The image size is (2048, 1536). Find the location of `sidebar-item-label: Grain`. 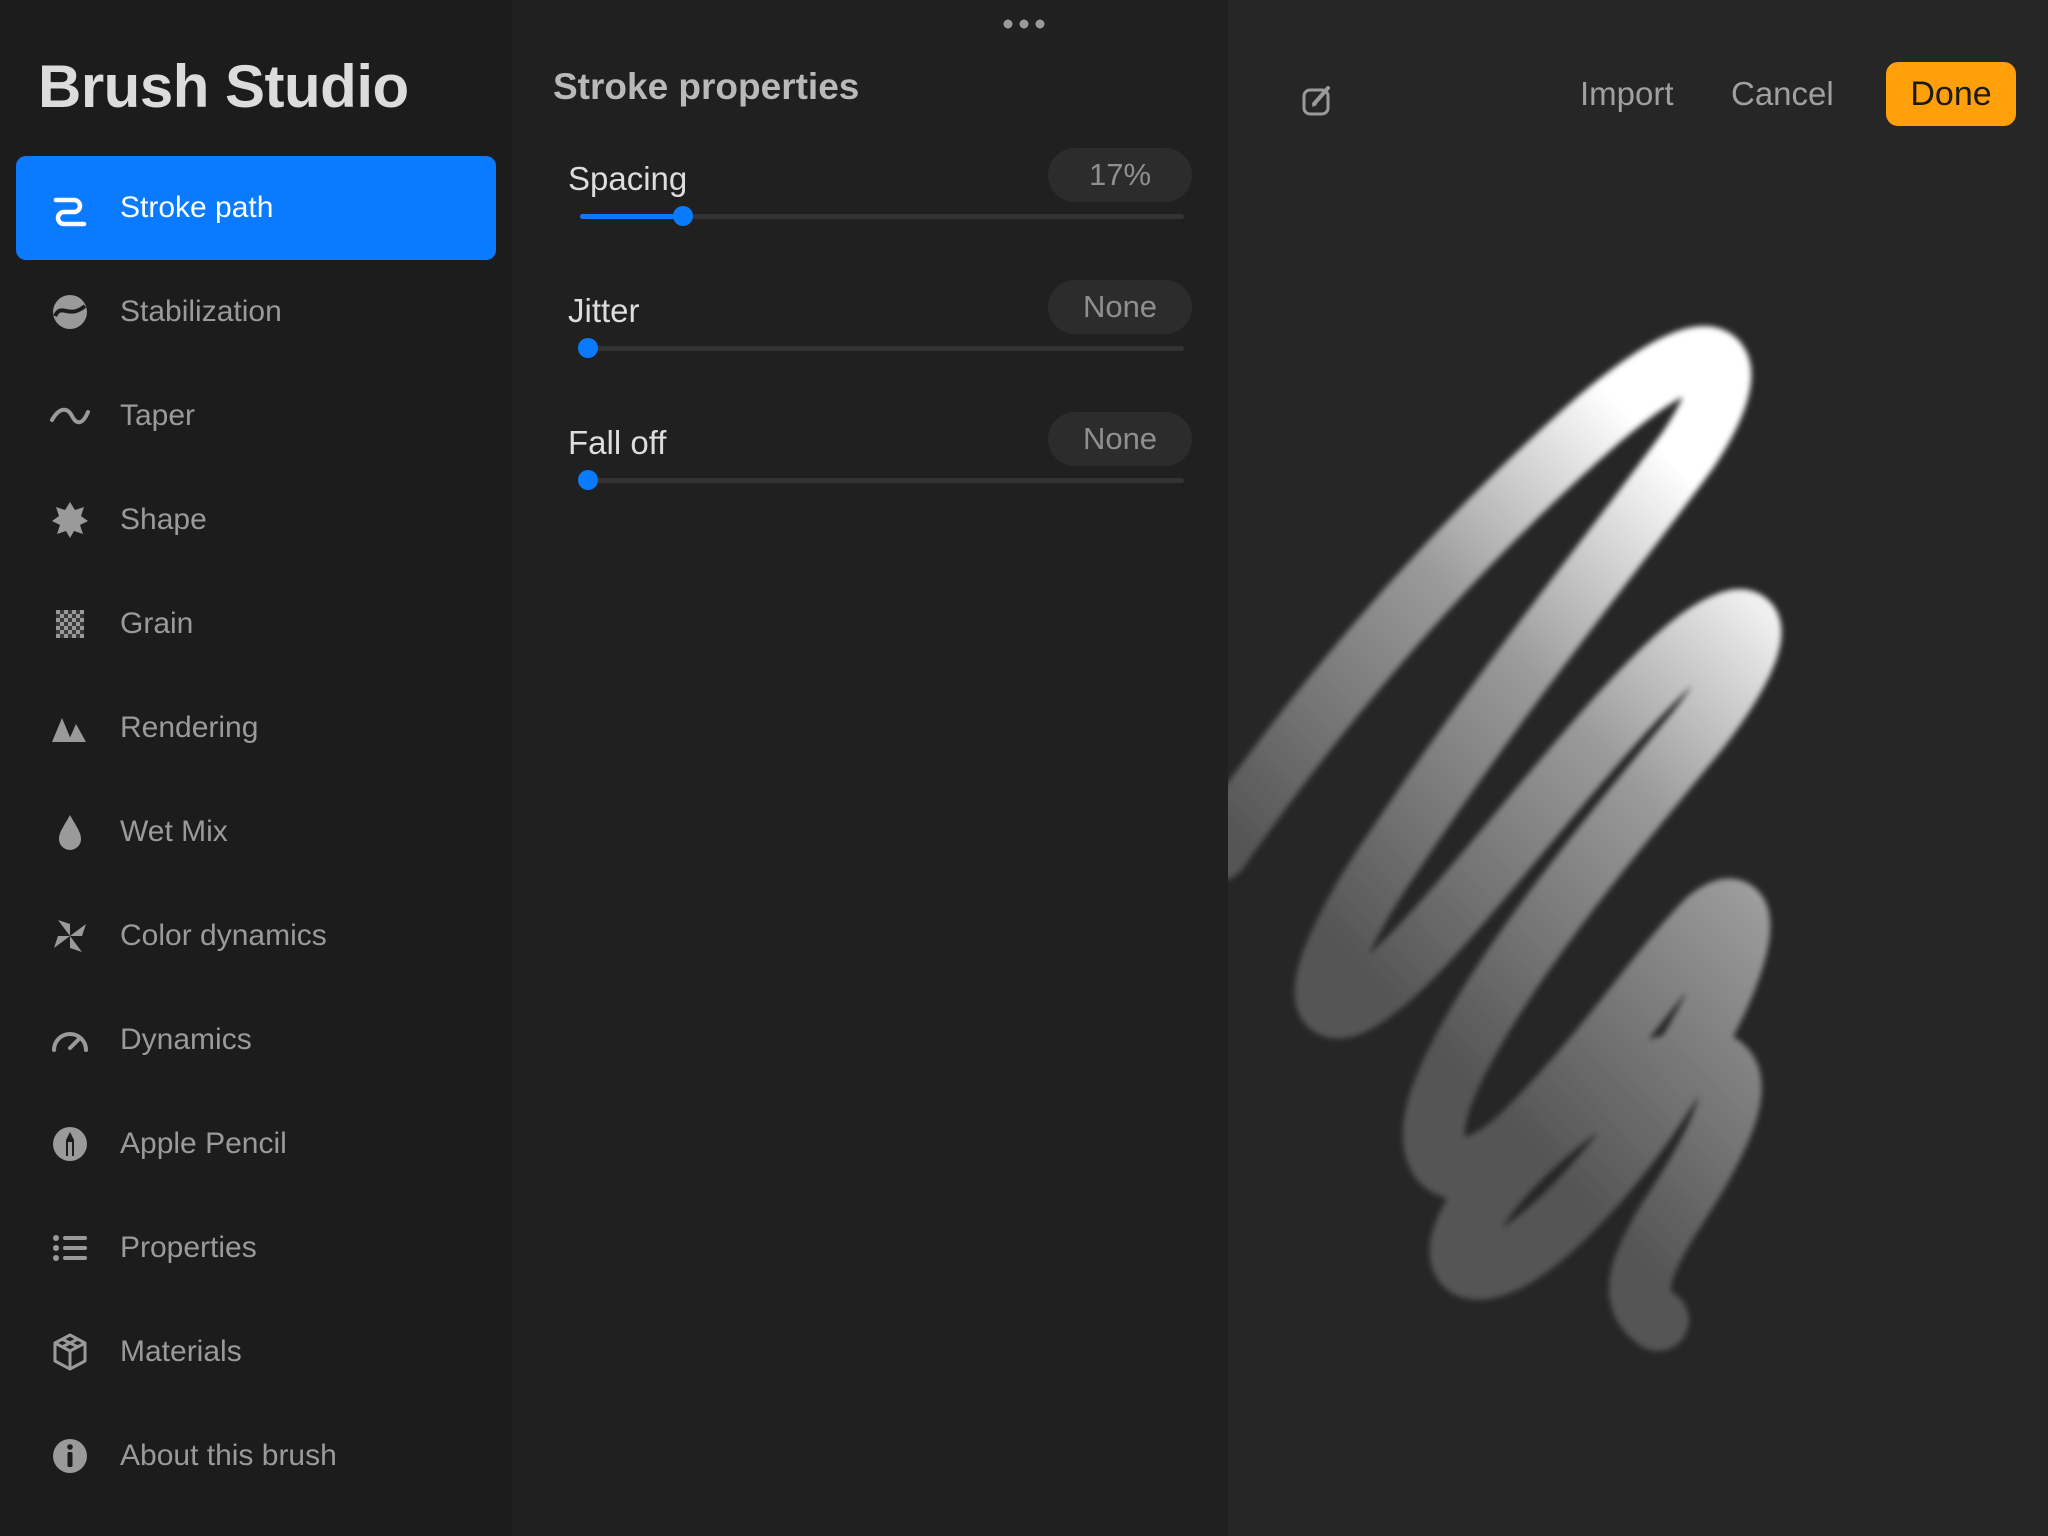

sidebar-item-label: Grain is located at coordinates (157, 623).